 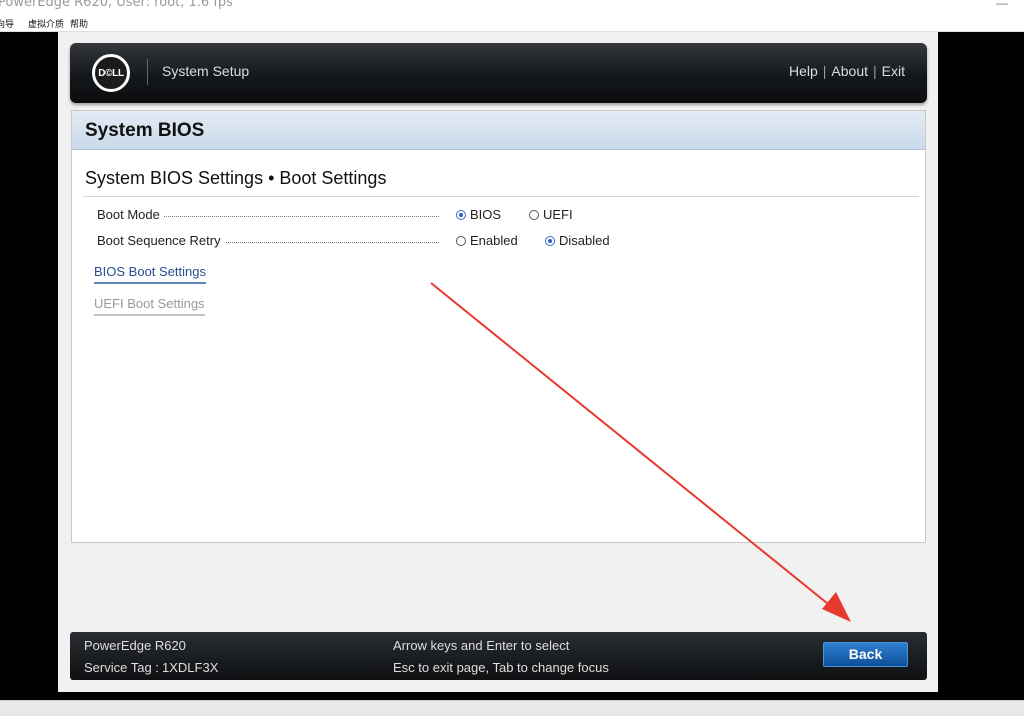 What do you see at coordinates (190, 667) in the screenshot?
I see `service-tag-value: 1XDLF3X` at bounding box center [190, 667].